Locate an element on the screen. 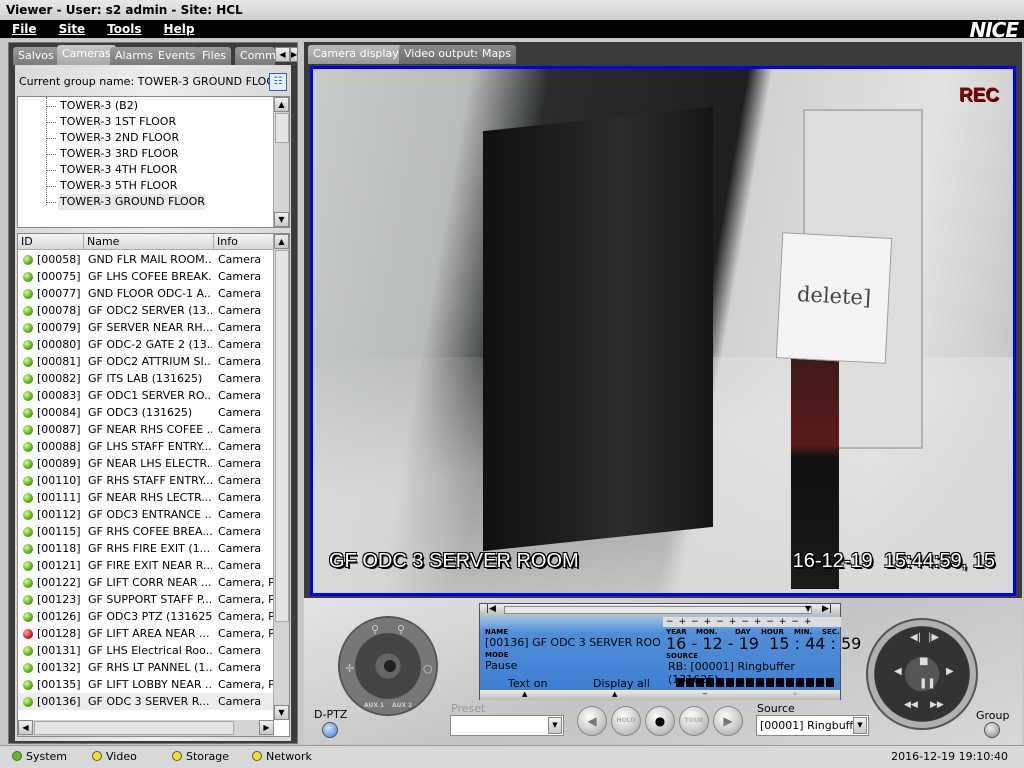 The image size is (1024, 768). table-row: [00078] GF ODC2 SERVER (13... Camera is located at coordinates (146, 310).